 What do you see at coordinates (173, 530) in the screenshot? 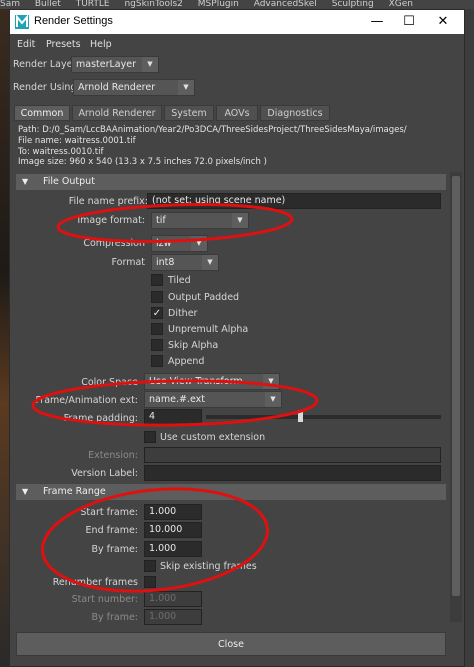
I see `end-frame-field: 10.000` at bounding box center [173, 530].